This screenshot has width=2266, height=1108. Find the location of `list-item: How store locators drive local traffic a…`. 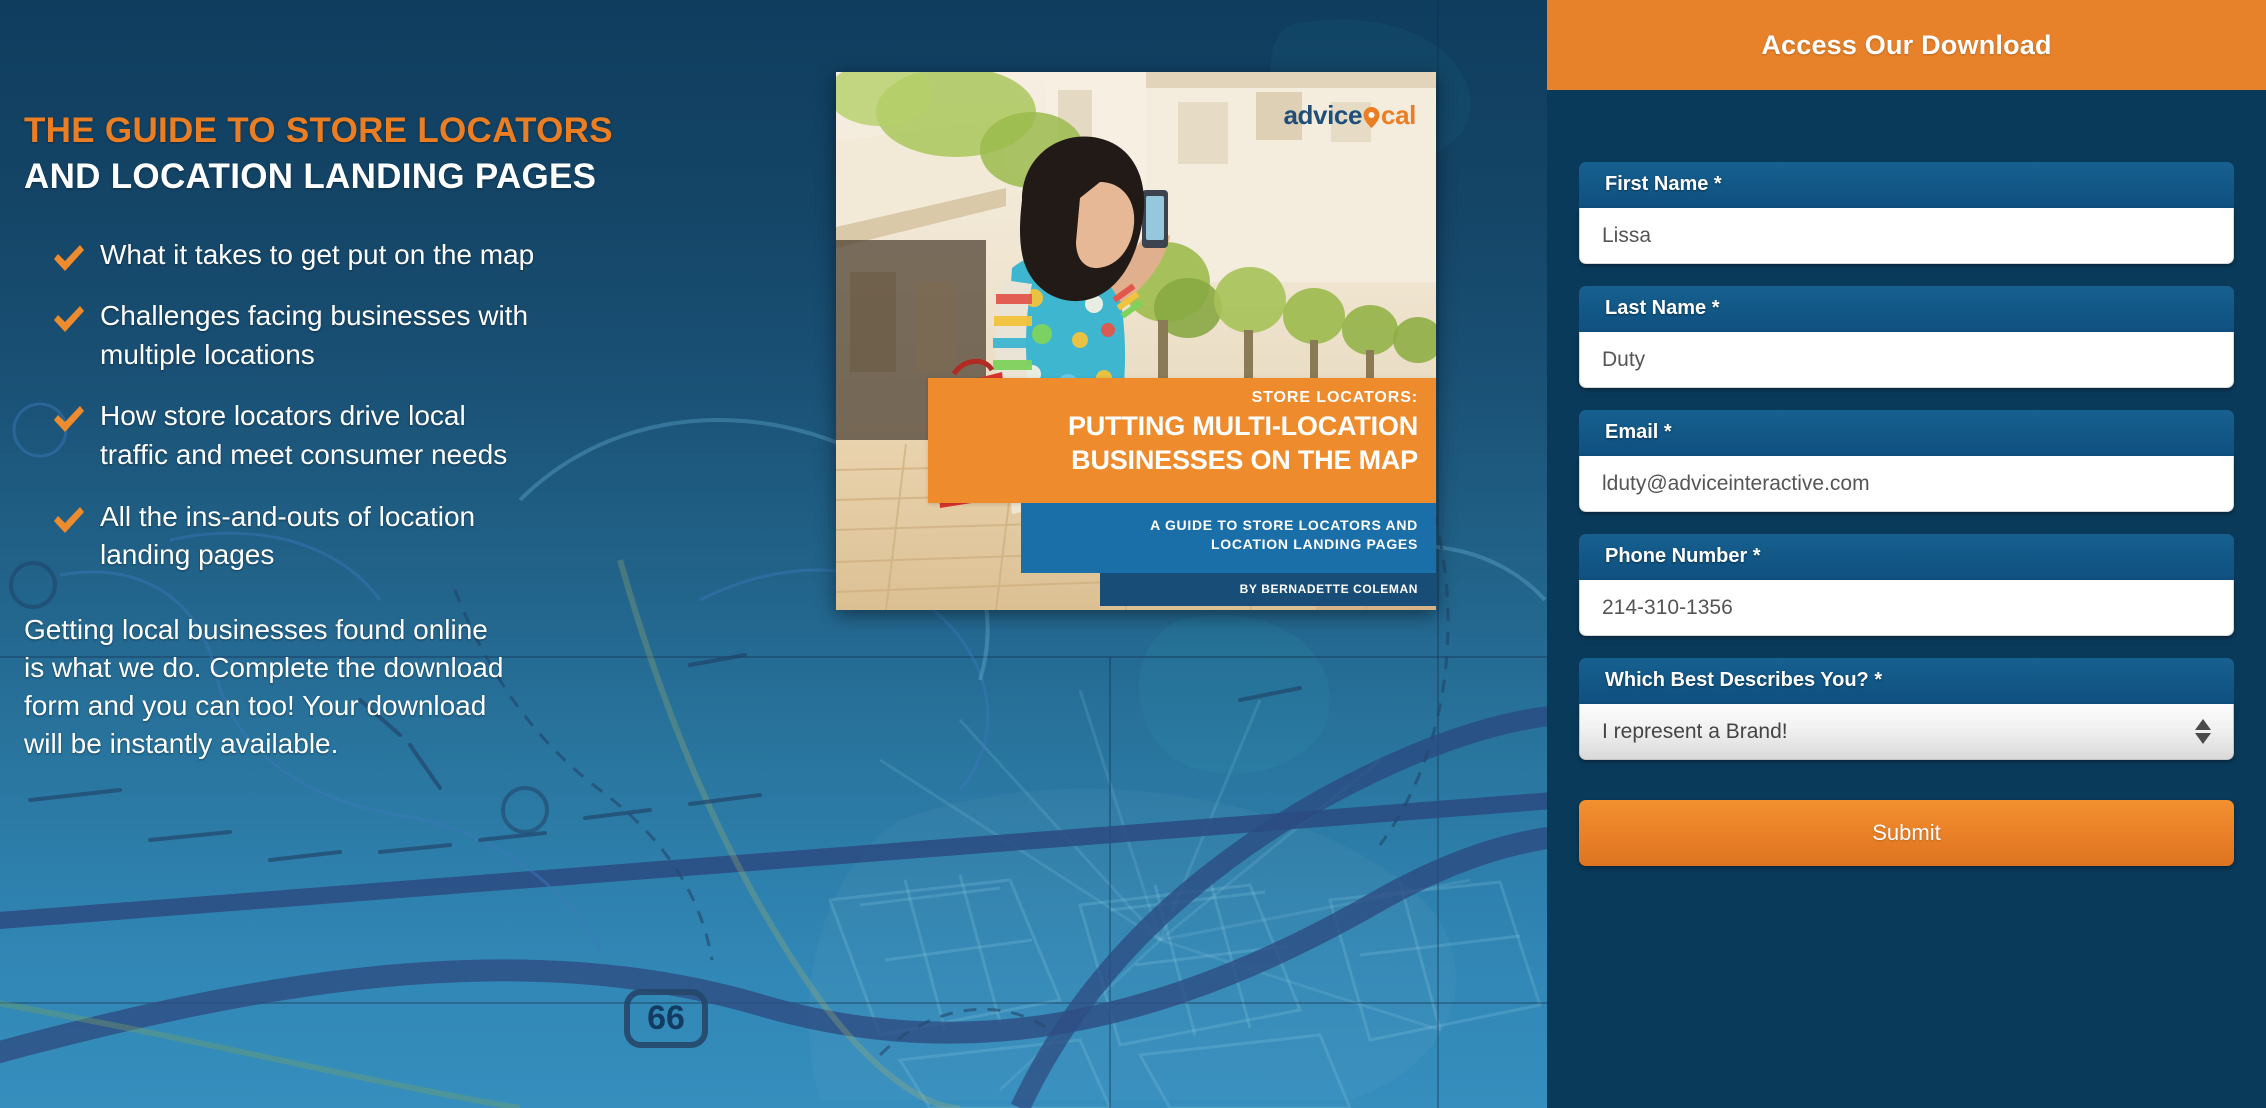

list-item: How store locators drive local traffic a… is located at coordinates (404, 435).